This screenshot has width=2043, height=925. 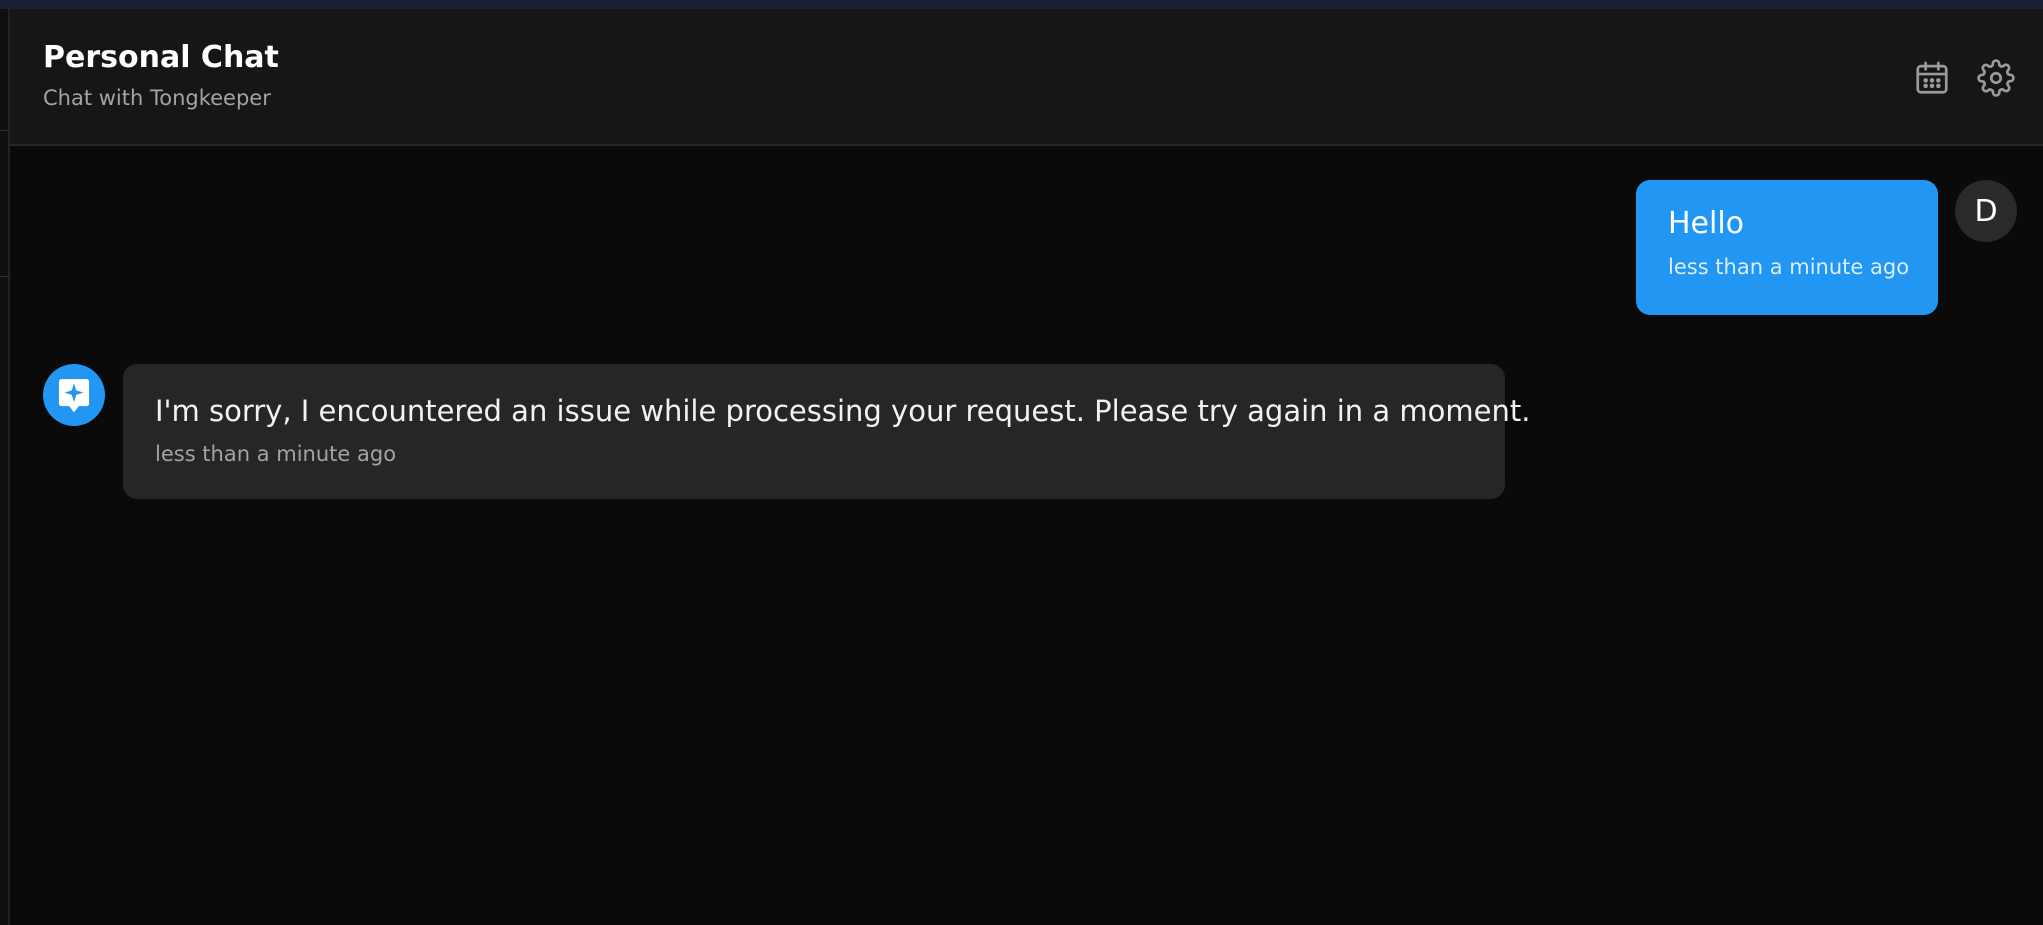 I want to click on window-top-strip, so click(x=1021, y=4).